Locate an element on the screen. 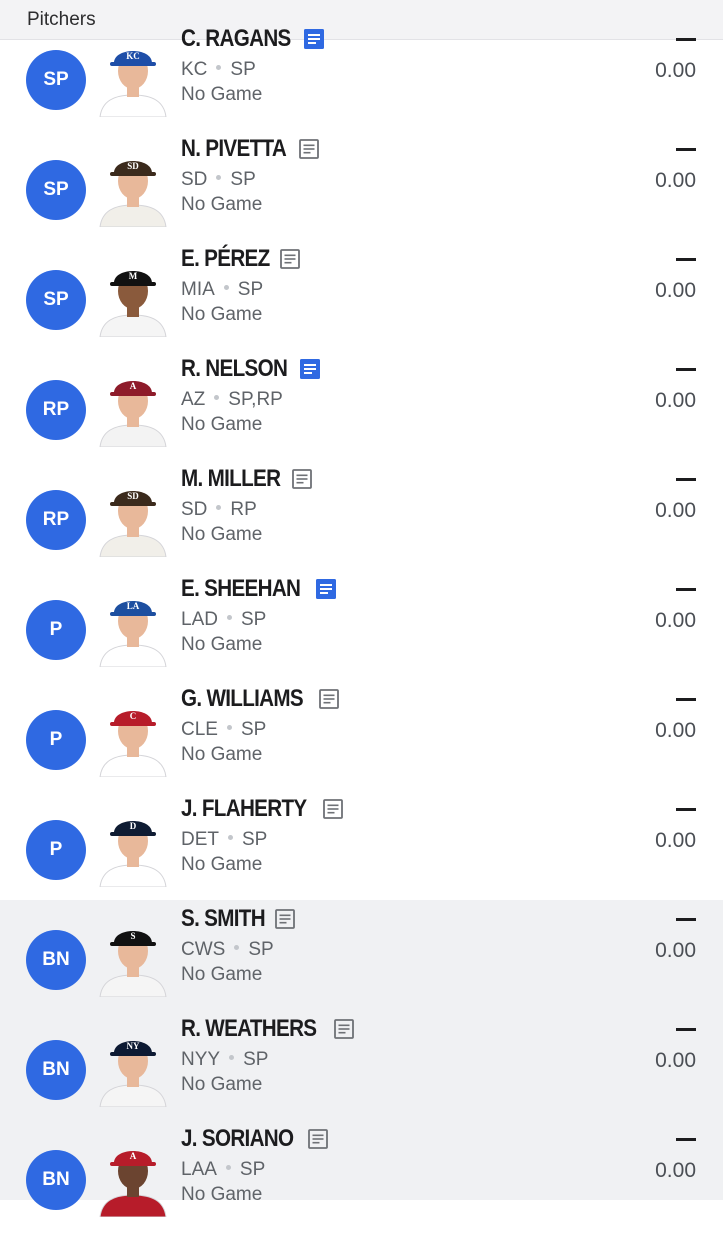 The image size is (723, 1234). player-headshot: D is located at coordinates (133, 847).